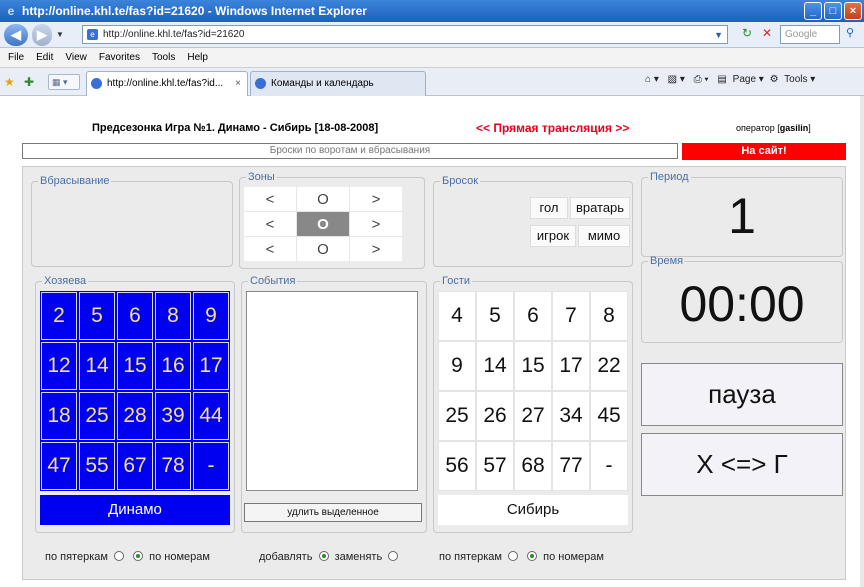 The image size is (864, 587). What do you see at coordinates (16, 34) in the screenshot?
I see `back-icon: ◀` at bounding box center [16, 34].